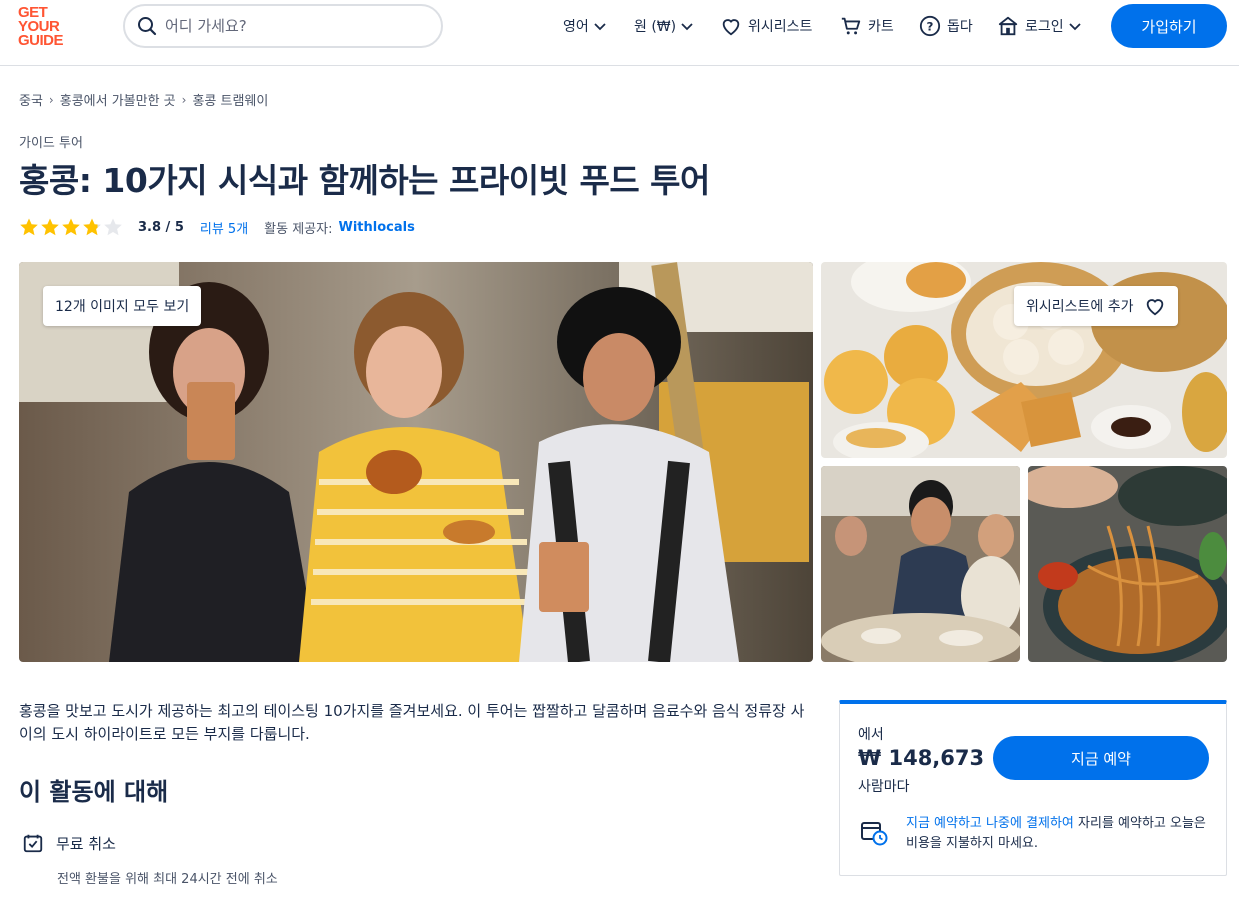 Image resolution: width=1239 pixels, height=900 pixels. I want to click on login-menu: 로그인, so click(1039, 26).